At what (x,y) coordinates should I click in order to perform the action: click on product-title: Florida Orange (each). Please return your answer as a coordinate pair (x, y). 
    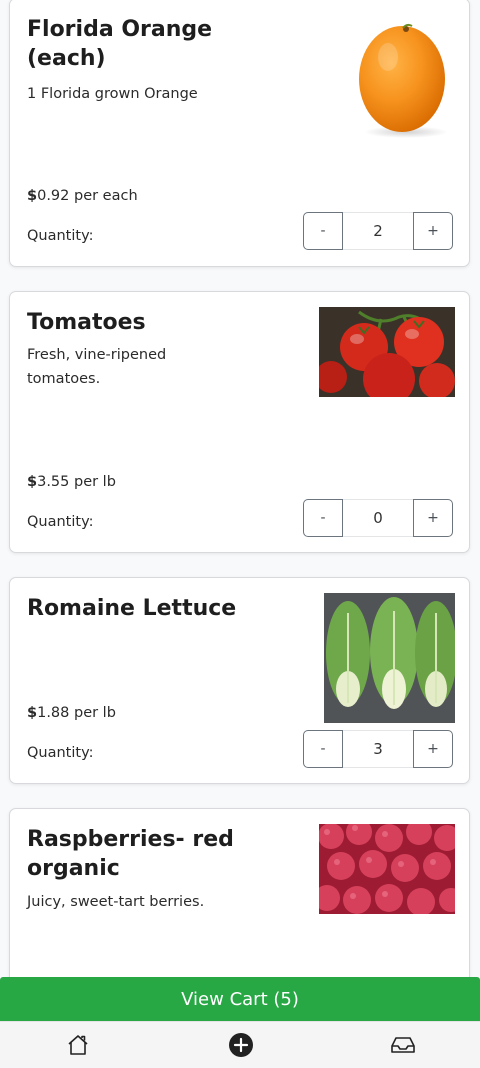
    Looking at the image, I should click on (120, 44).